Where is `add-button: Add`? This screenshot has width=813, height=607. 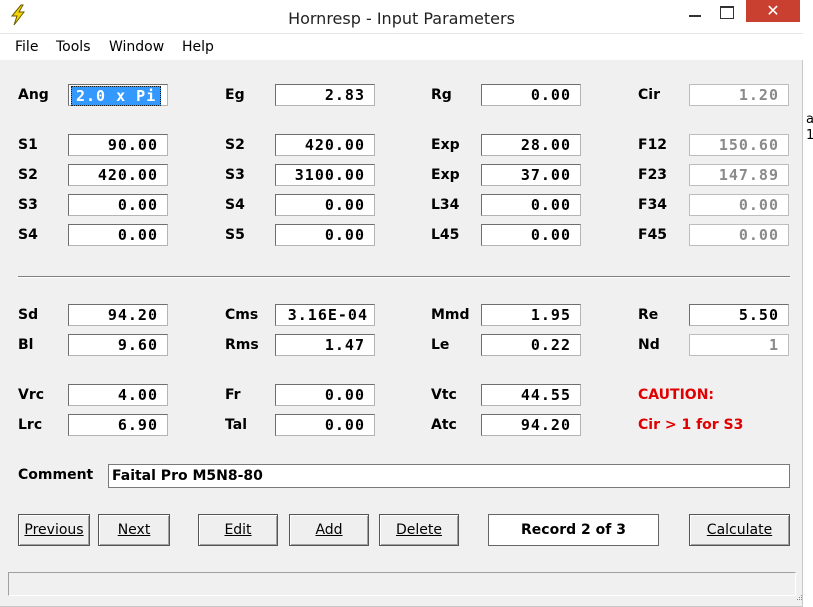
add-button: Add is located at coordinates (329, 530).